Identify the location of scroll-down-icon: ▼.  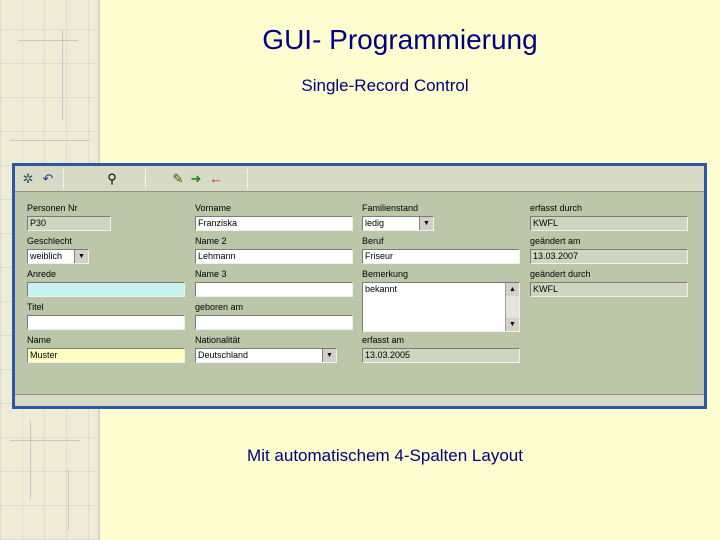
(512, 324).